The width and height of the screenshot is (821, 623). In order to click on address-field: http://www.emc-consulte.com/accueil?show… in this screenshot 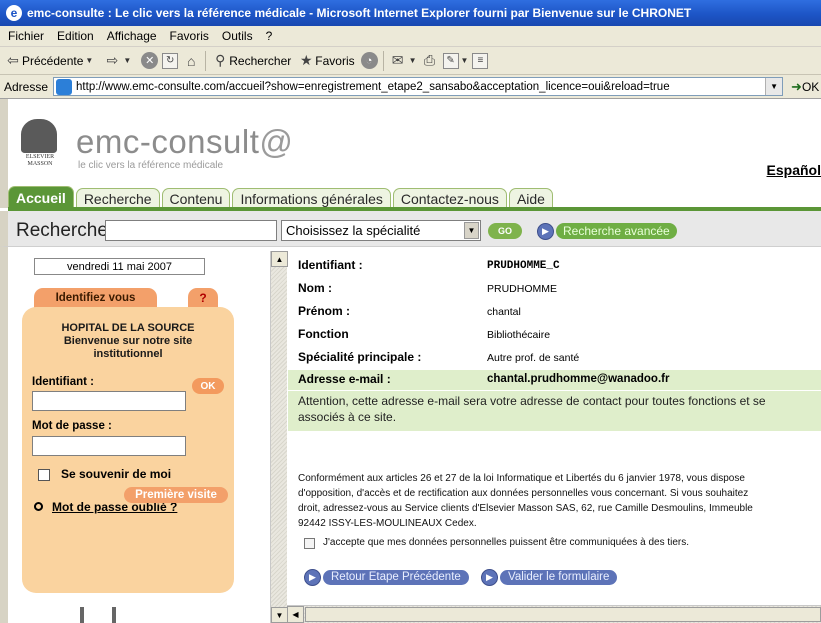, I will do `click(418, 86)`.